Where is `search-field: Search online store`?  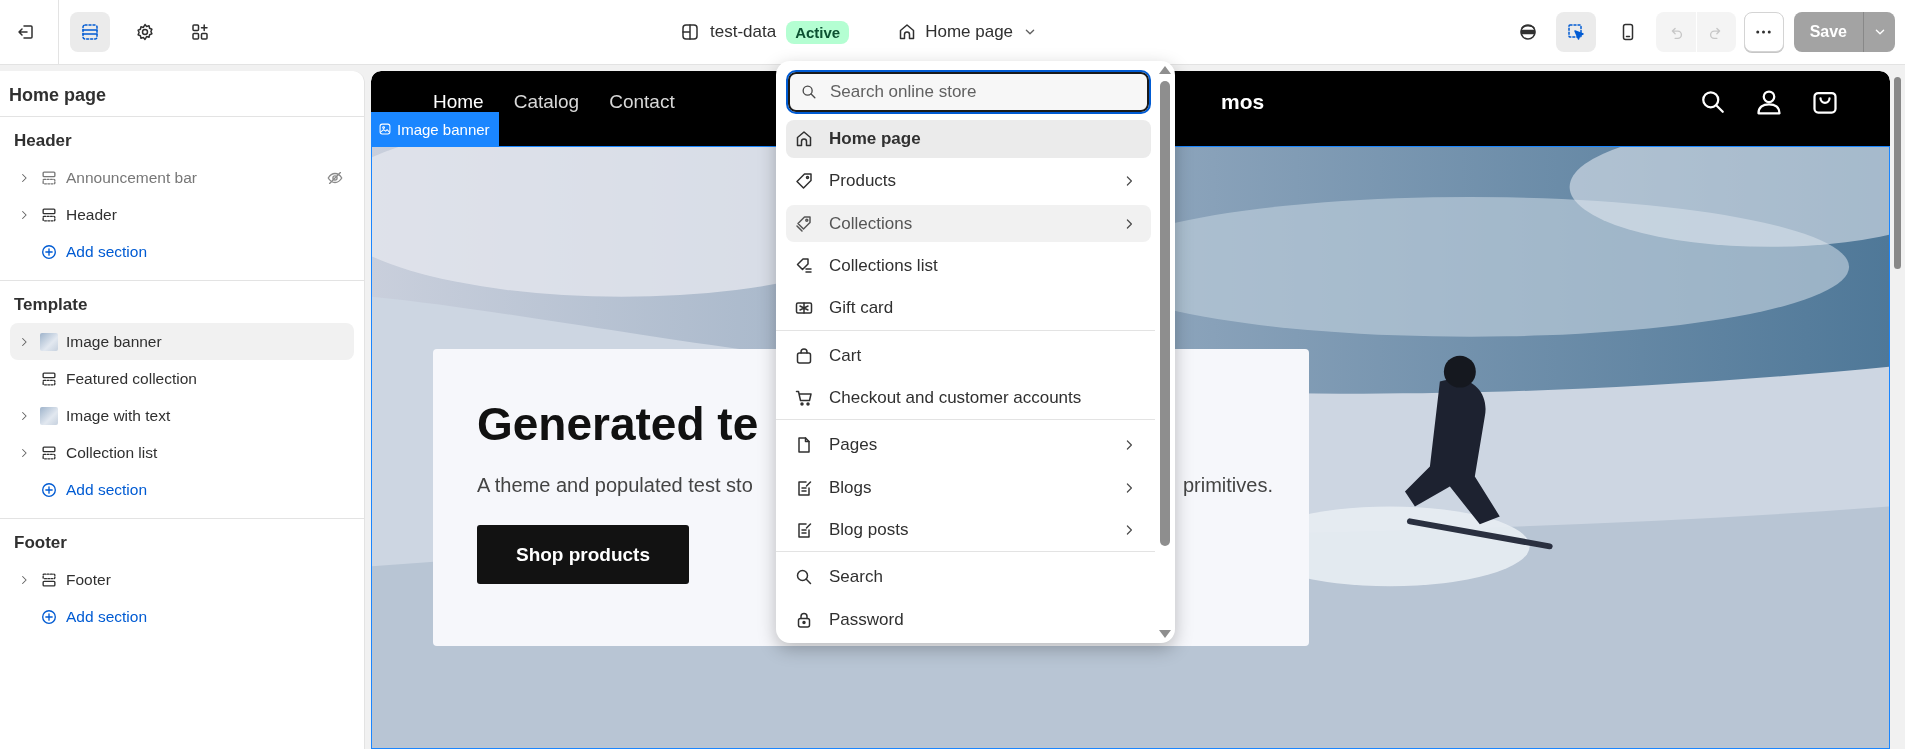 search-field: Search online store is located at coordinates (968, 92).